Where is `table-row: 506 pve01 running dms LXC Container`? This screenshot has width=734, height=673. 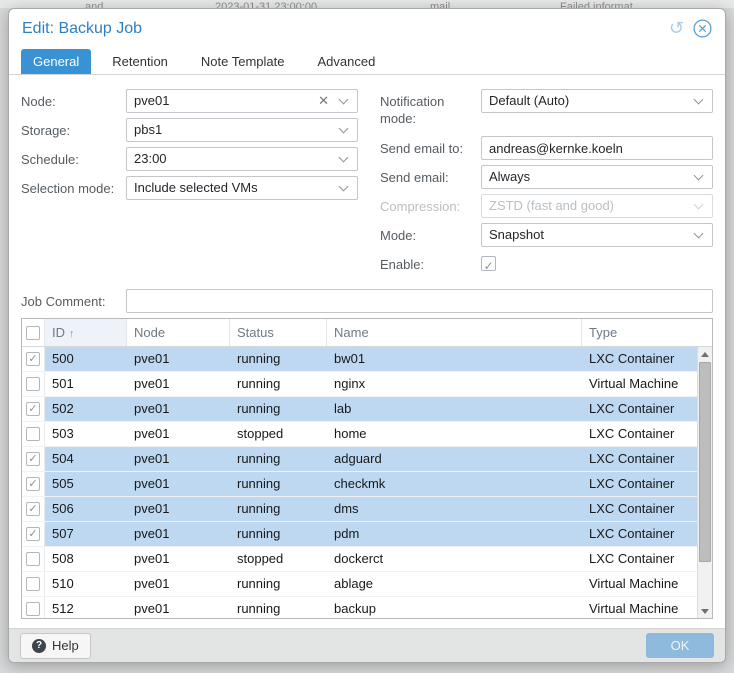
table-row: 506 pve01 running dms LXC Container is located at coordinates (367, 509).